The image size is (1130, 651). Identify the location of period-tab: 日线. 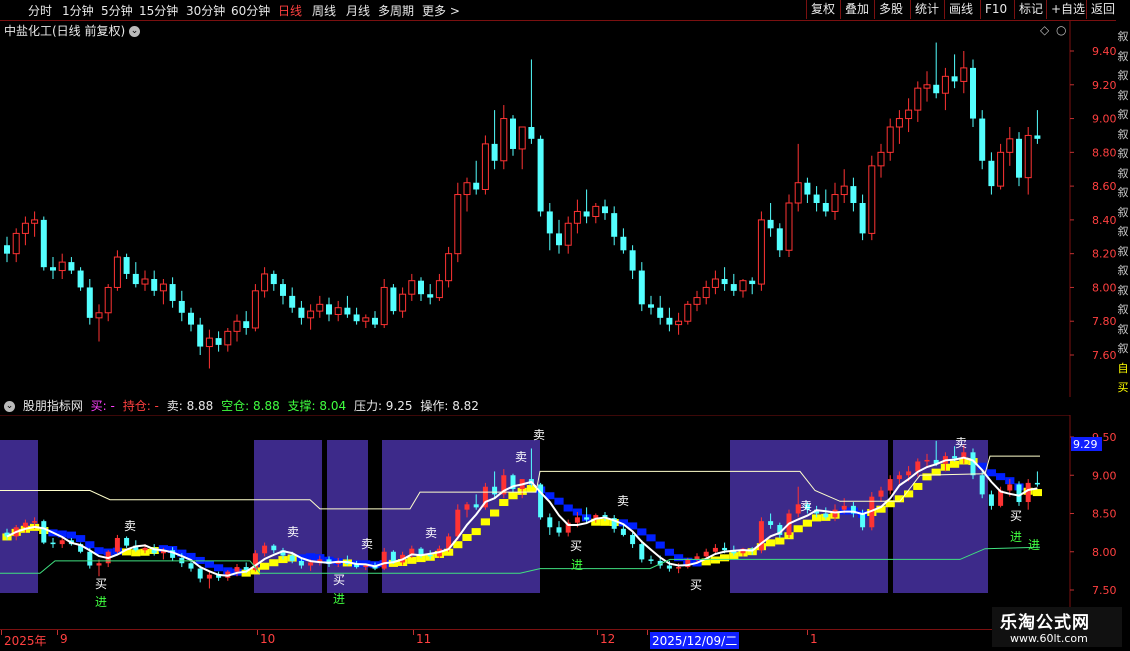
(290, 10).